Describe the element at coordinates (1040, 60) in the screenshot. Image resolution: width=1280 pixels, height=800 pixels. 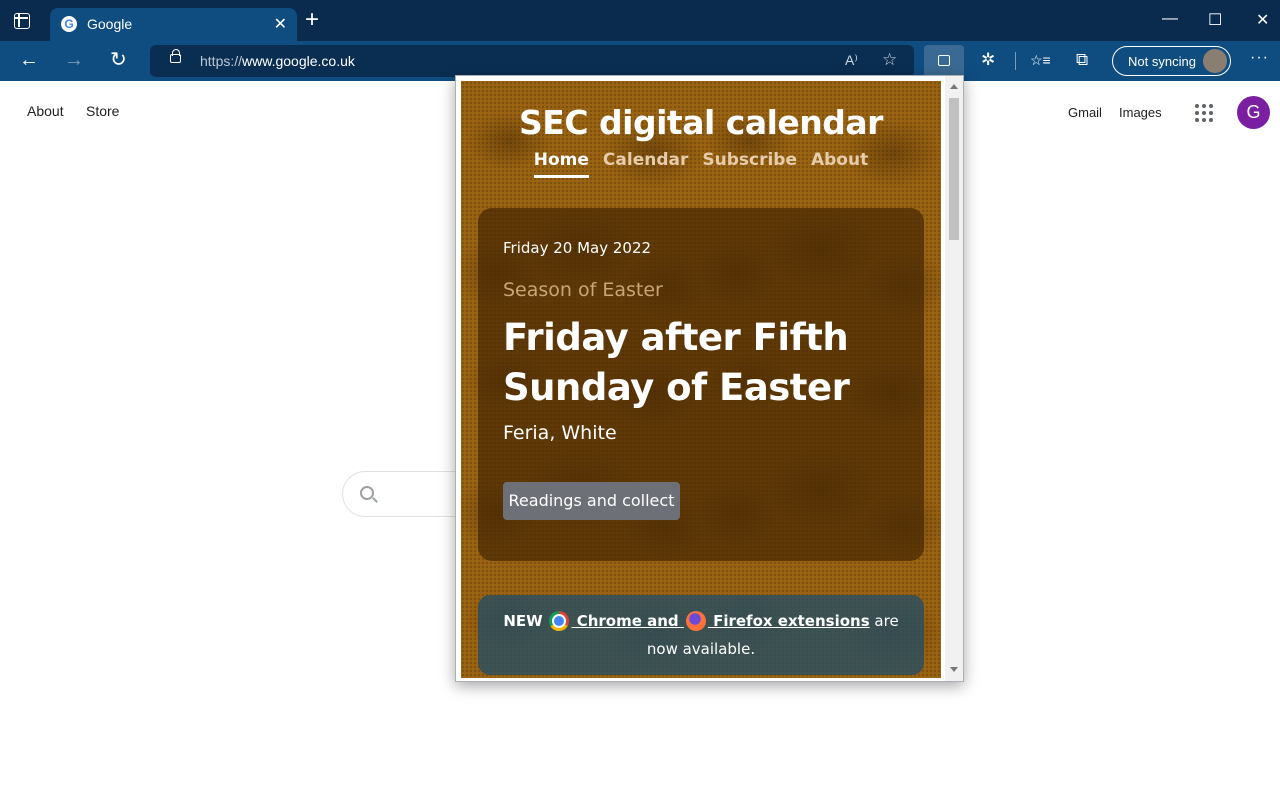
I see `favorites-icon: ☆≡` at that location.